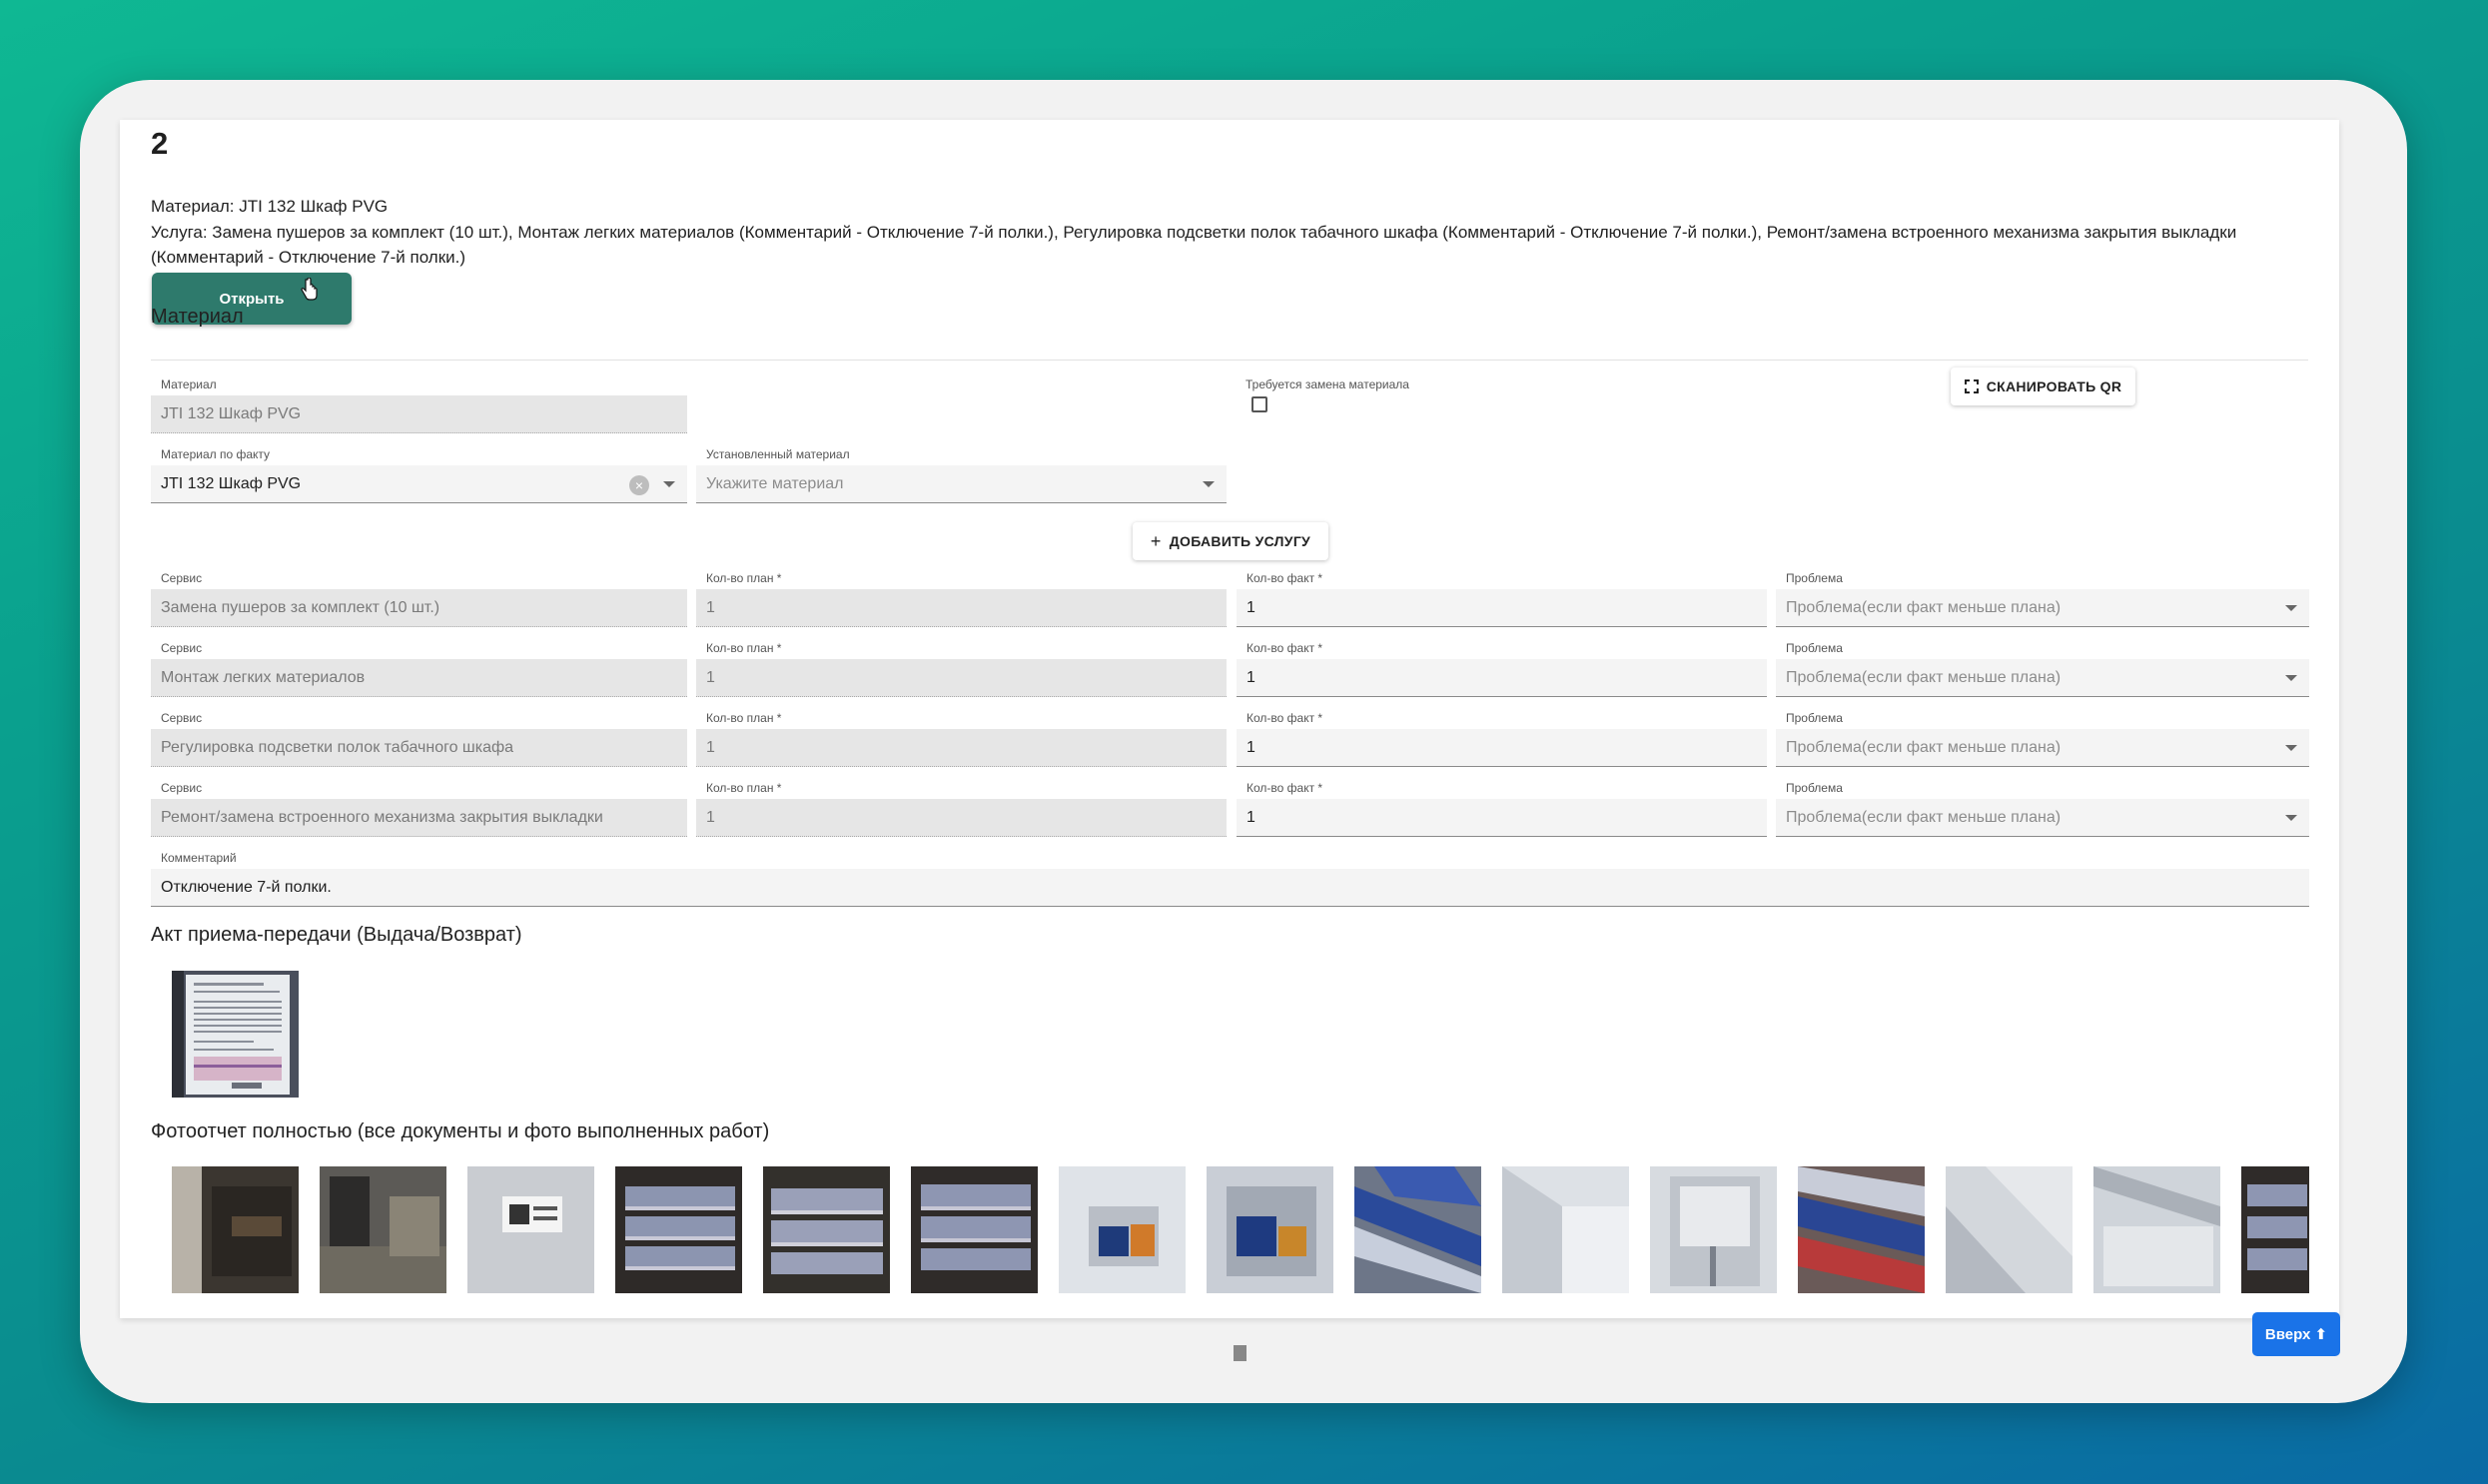 The image size is (2488, 1484). Describe the element at coordinates (419, 484) in the screenshot. I see `actual-material-select: JTI 132 Шкаф PVG ×` at that location.